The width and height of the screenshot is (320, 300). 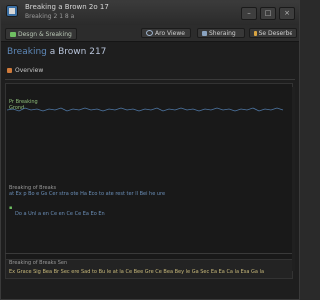 I want to click on divider-bottom, so click(x=150, y=253).